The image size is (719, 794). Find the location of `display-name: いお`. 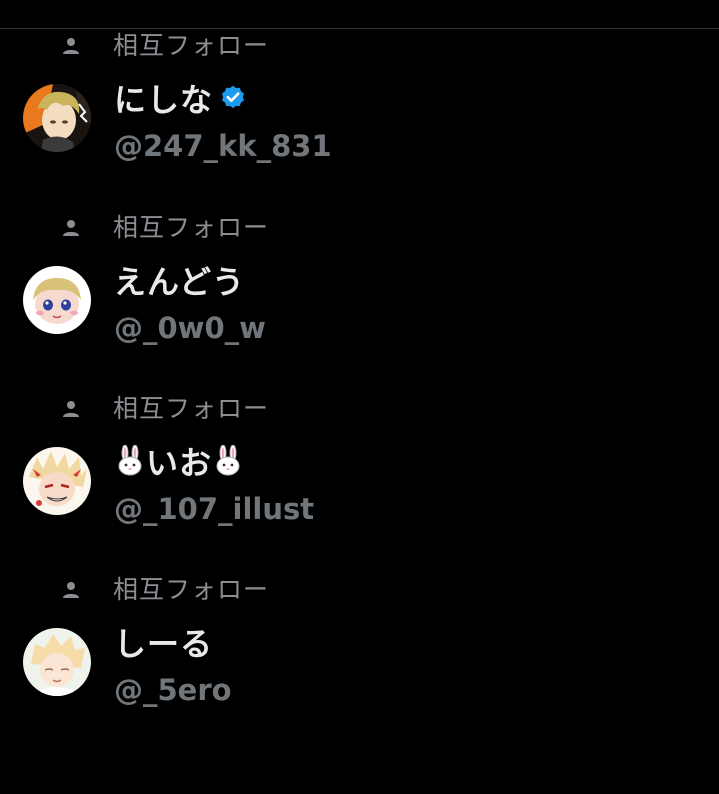

display-name: いお is located at coordinates (179, 463).